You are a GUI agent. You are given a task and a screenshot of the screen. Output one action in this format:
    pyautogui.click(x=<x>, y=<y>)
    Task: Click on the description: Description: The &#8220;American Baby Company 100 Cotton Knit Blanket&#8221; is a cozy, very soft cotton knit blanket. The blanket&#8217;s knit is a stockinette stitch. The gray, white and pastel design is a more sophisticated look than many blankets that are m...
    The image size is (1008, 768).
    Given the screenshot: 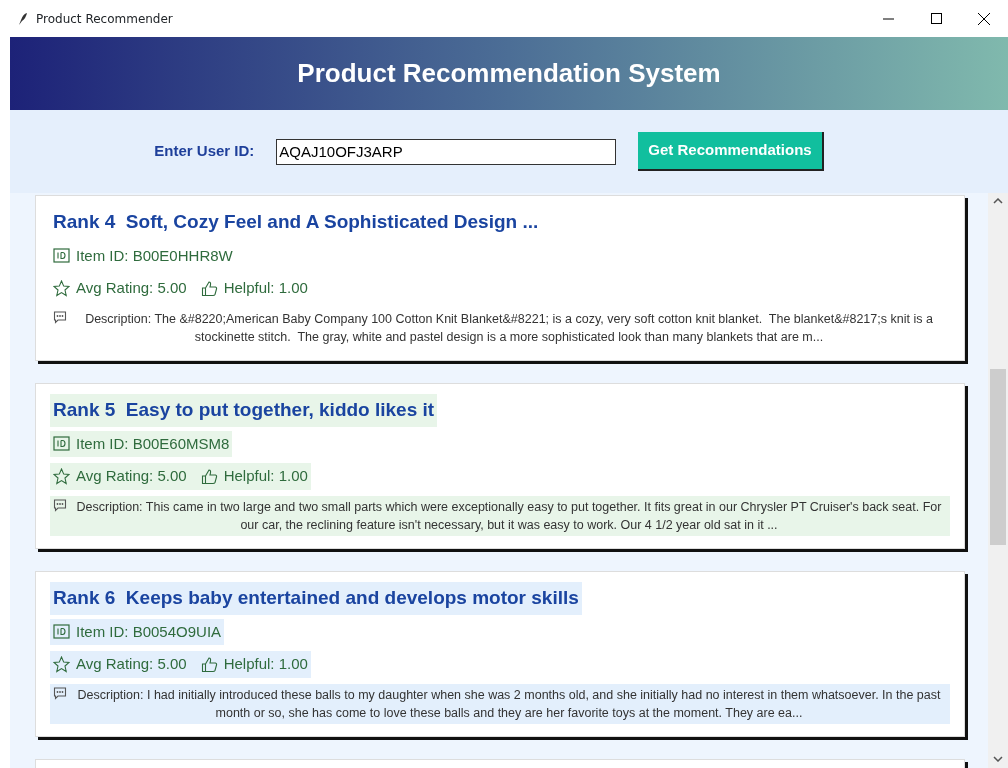 What is the action you would take?
    pyautogui.click(x=509, y=329)
    